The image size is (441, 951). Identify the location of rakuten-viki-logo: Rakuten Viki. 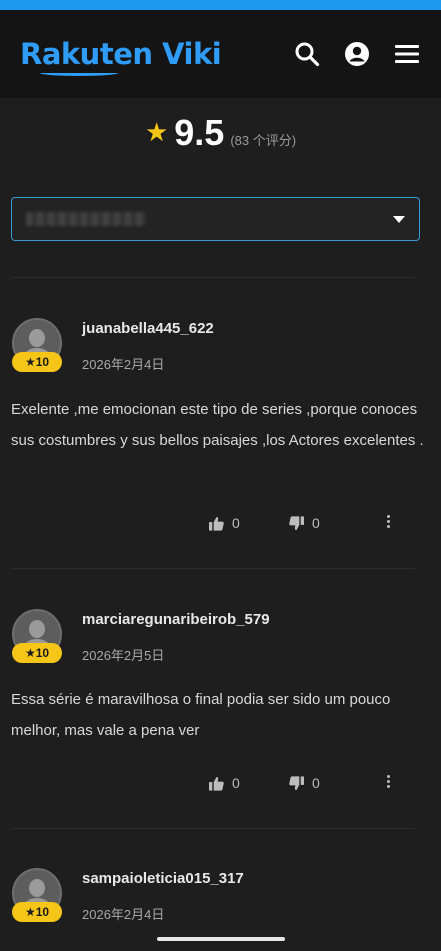
(121, 56).